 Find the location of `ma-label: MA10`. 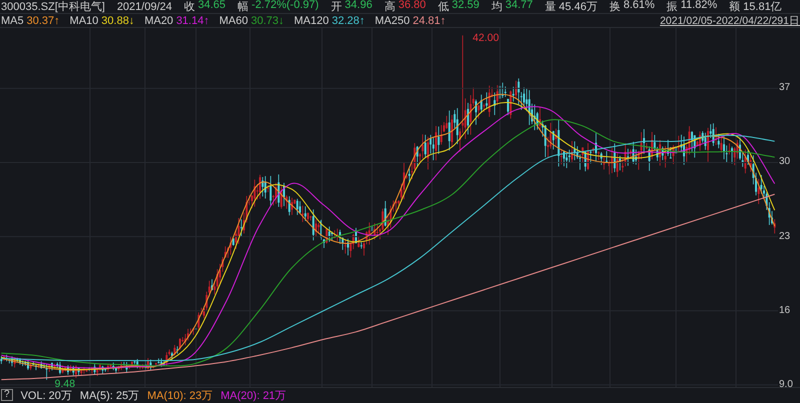

ma-label: MA10 is located at coordinates (84, 20).